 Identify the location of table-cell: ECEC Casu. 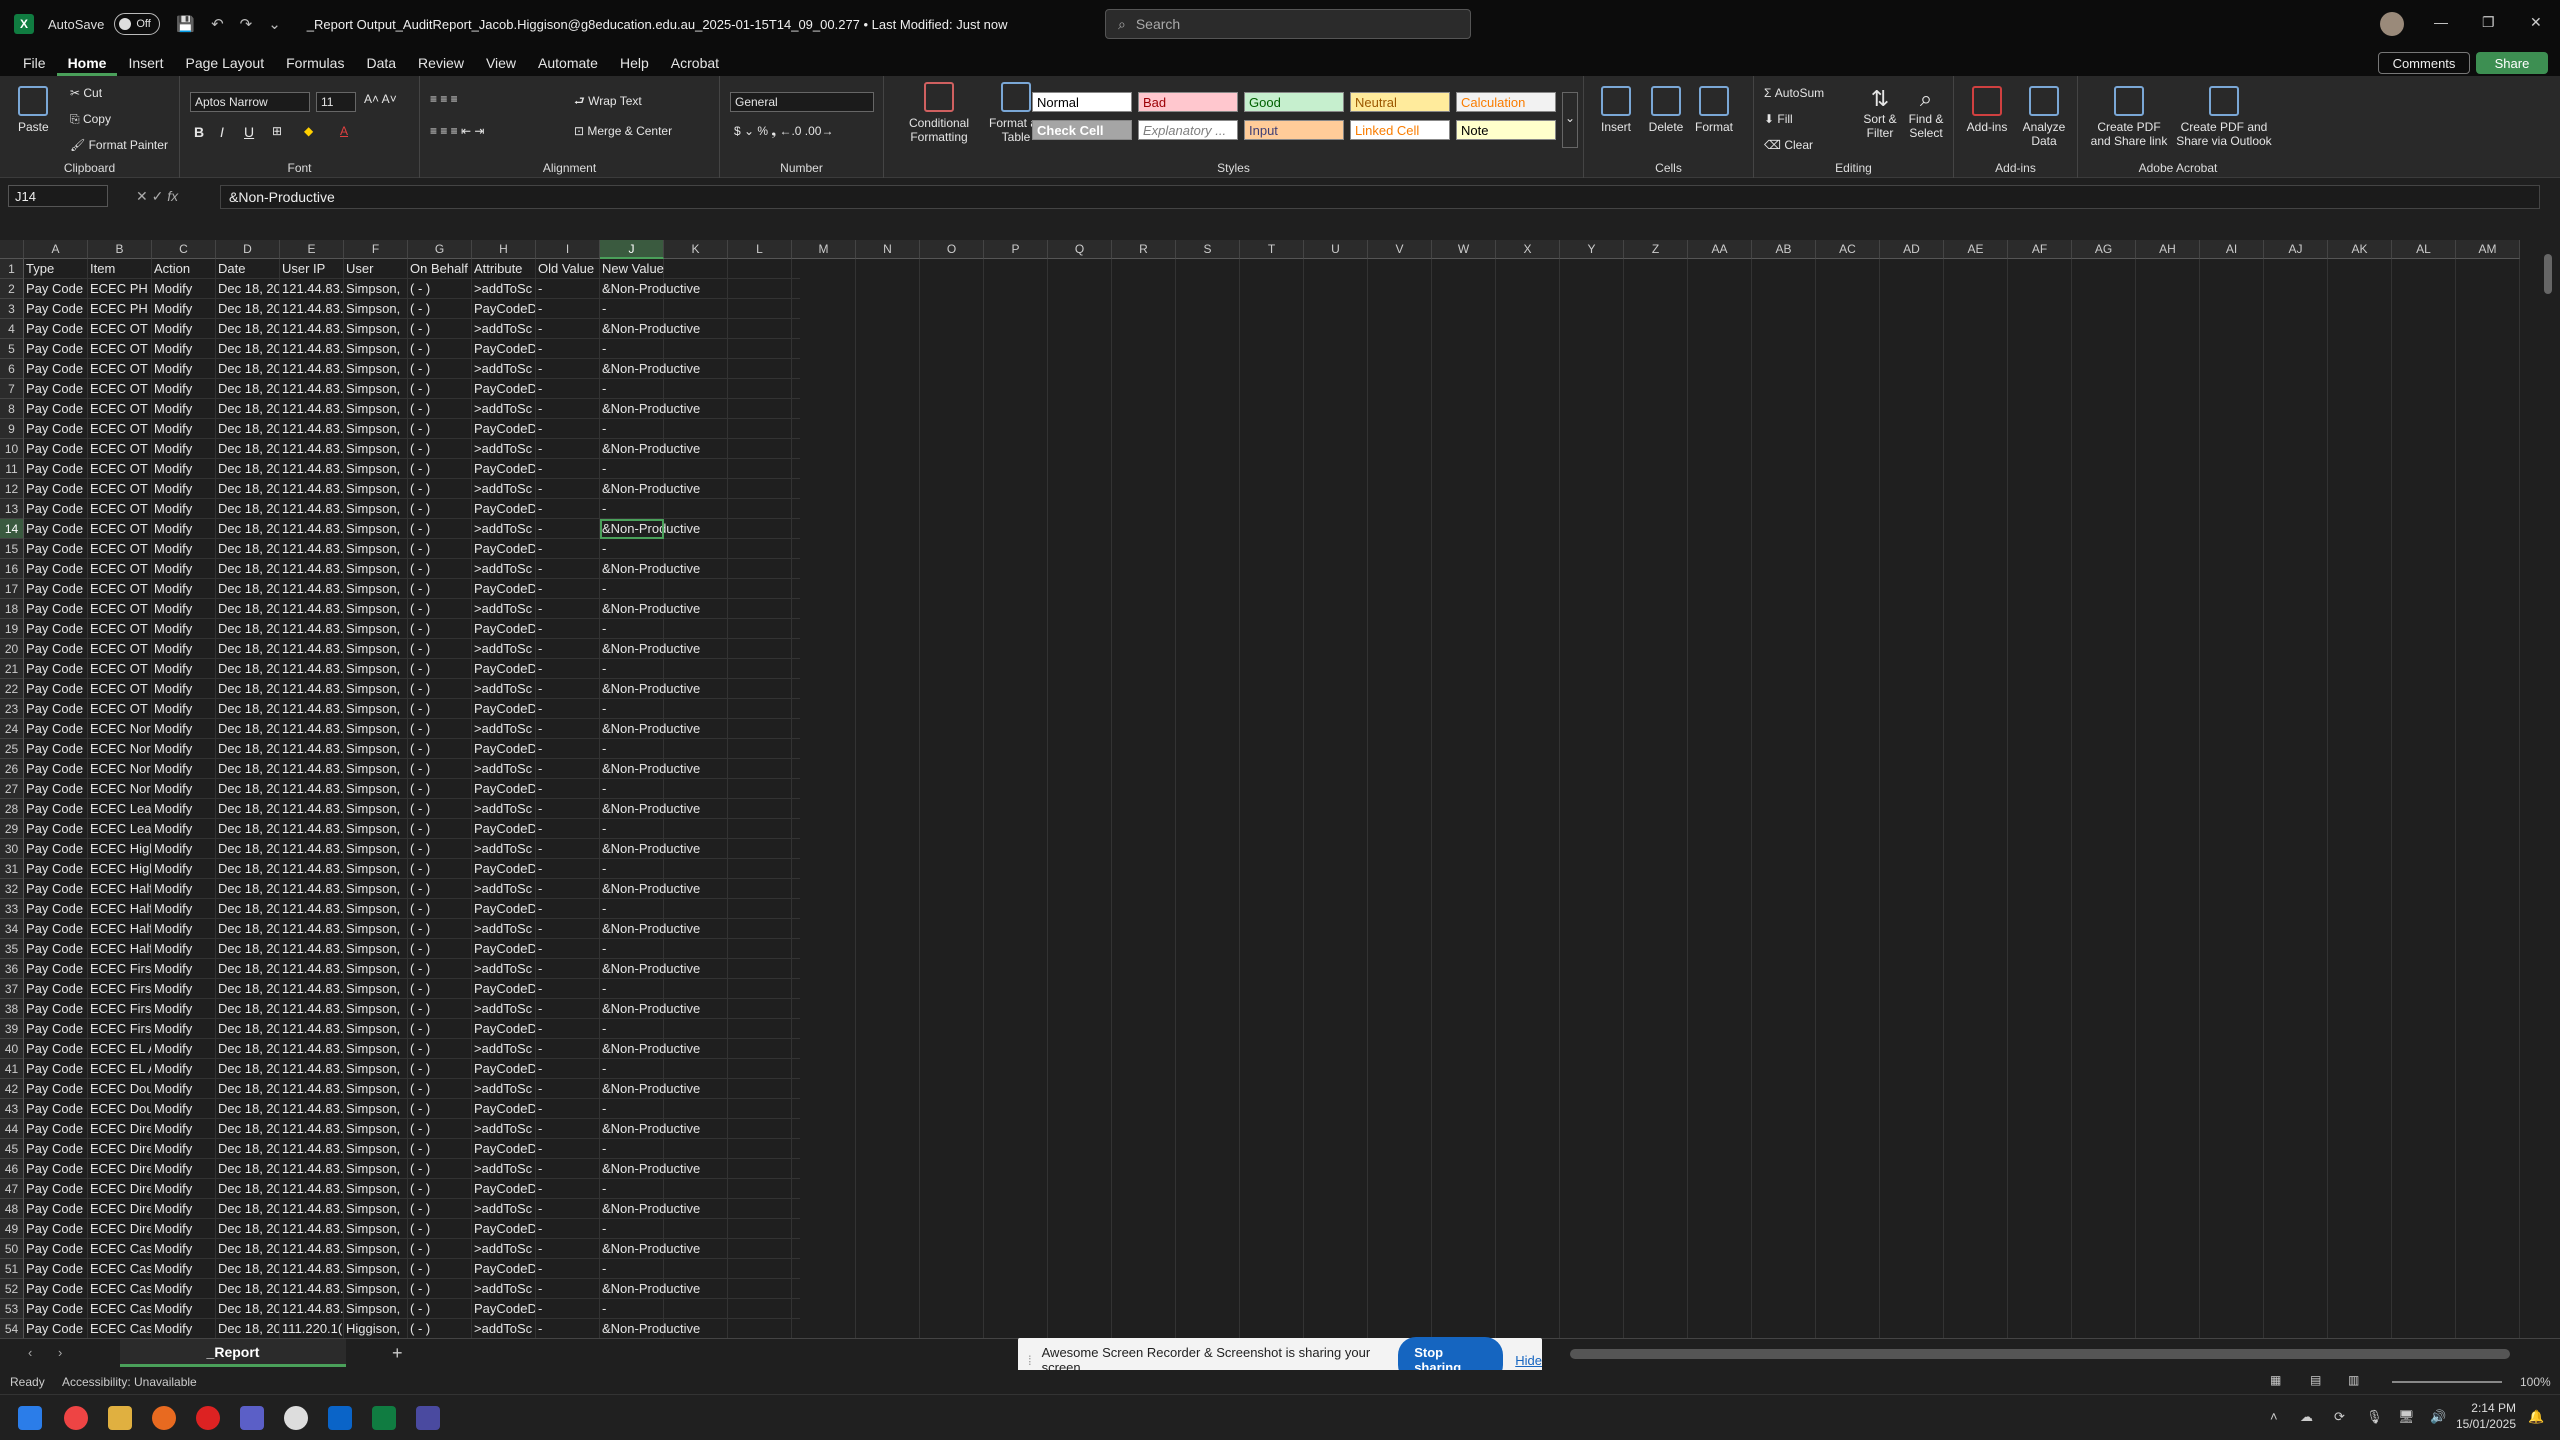
(120, 1309).